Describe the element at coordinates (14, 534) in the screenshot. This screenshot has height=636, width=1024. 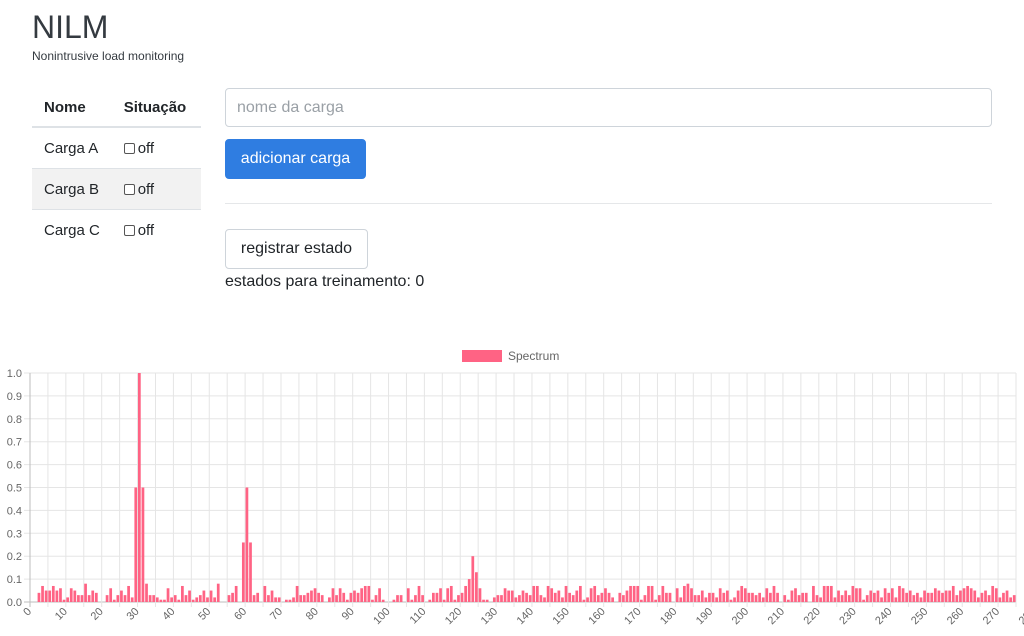
I see `y-tick-label: 0.3` at that location.